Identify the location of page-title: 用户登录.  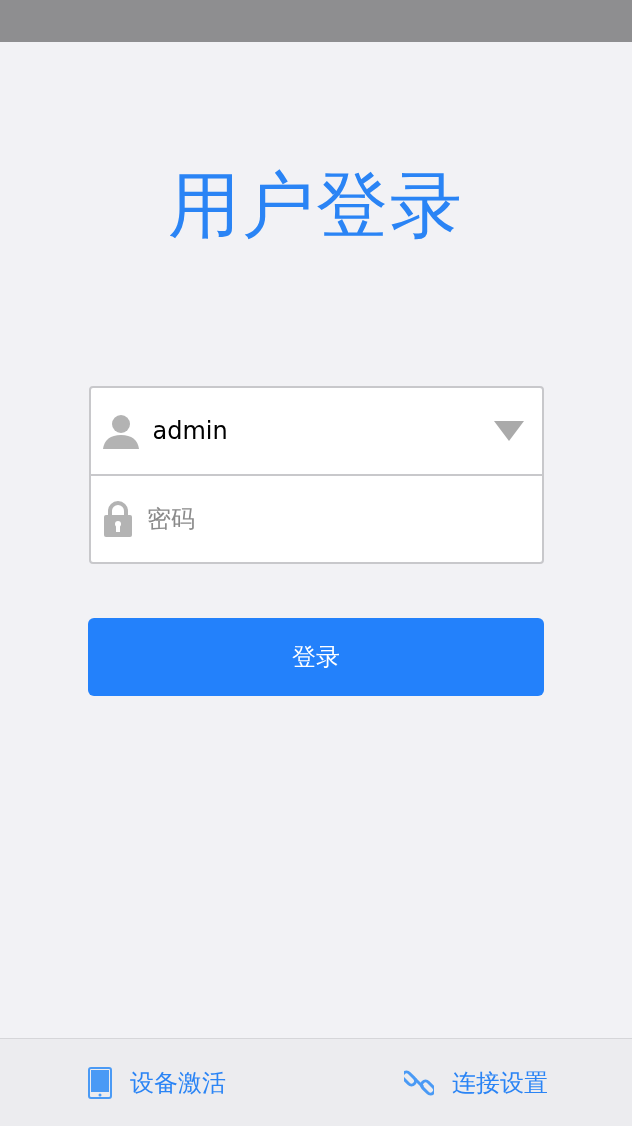
(316, 209).